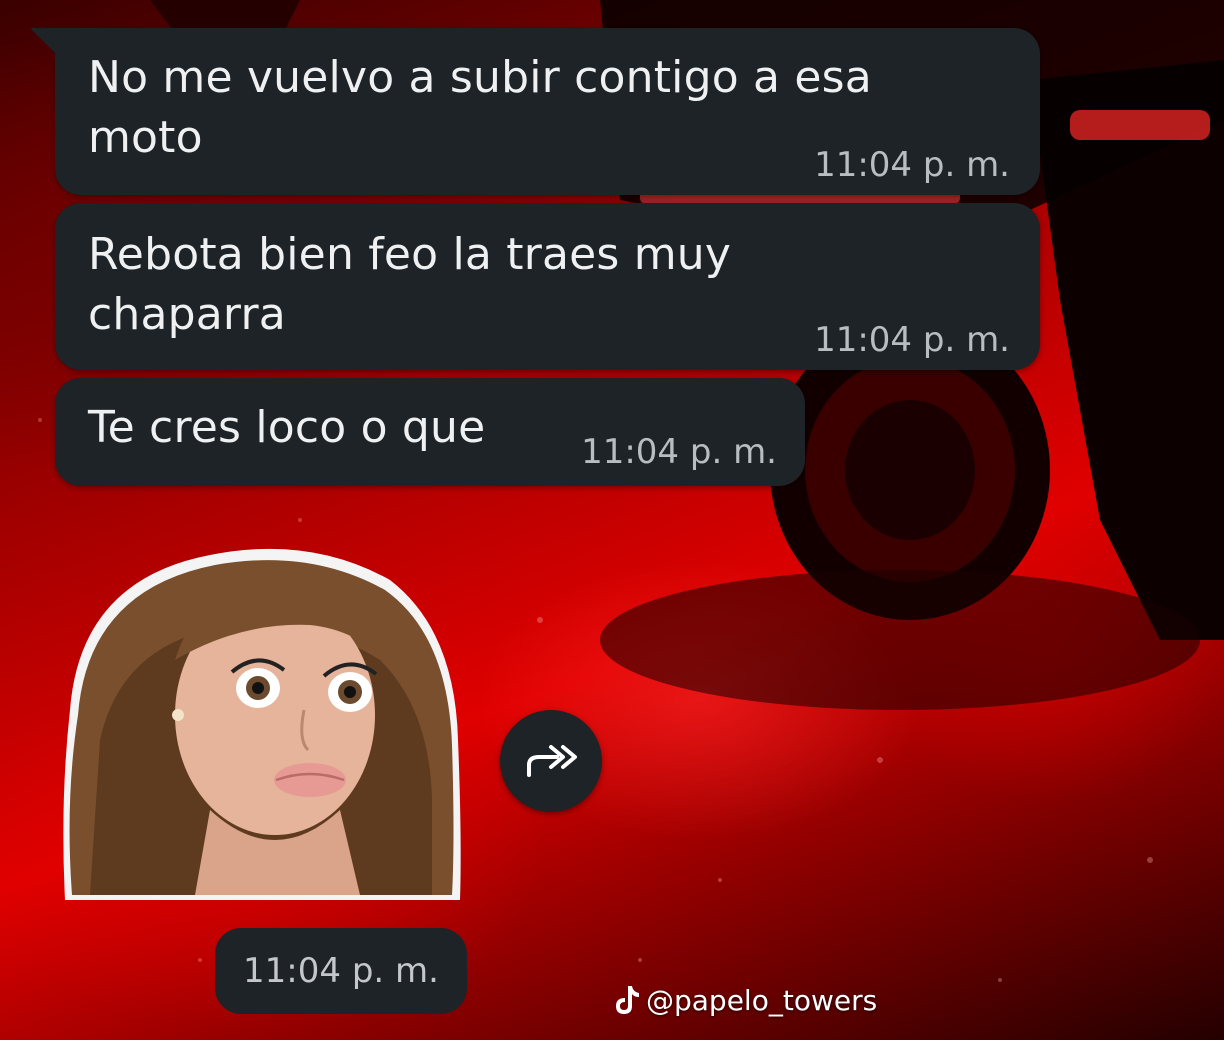 Image resolution: width=1224 pixels, height=1040 pixels. What do you see at coordinates (762, 1000) in the screenshot?
I see `watermark-handle: @papelo_towers` at bounding box center [762, 1000].